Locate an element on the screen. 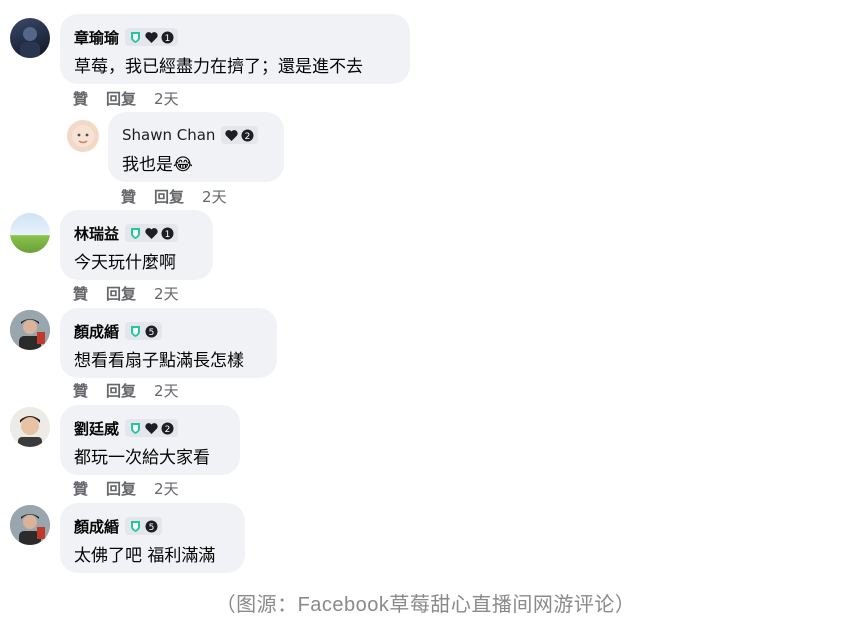 The image size is (851, 625). comment-text: 草莓，我已經盡力在擠了；還是進不去 is located at coordinates (218, 67).